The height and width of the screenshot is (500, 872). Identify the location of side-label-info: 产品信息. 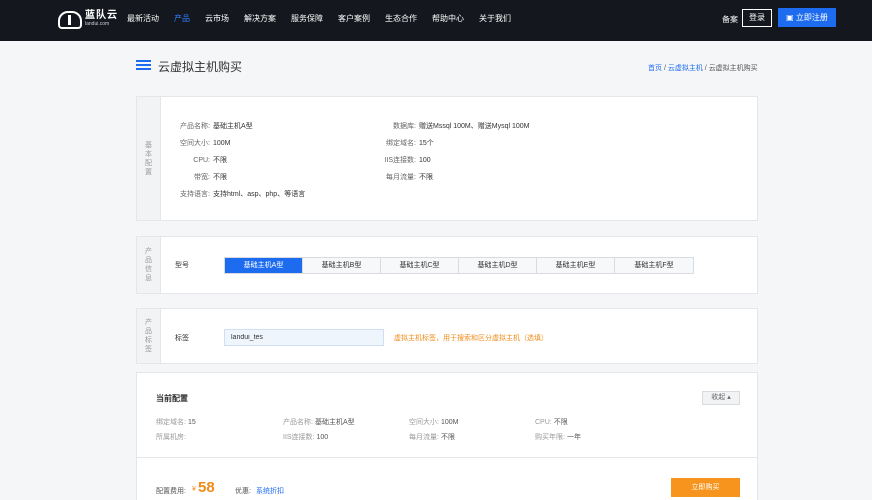
(148, 265).